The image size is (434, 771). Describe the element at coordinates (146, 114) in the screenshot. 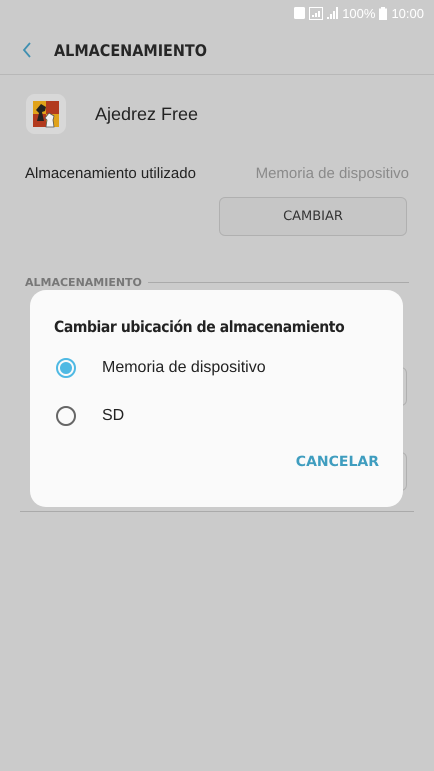

I see `app-name: Ajedrez Free` at that location.